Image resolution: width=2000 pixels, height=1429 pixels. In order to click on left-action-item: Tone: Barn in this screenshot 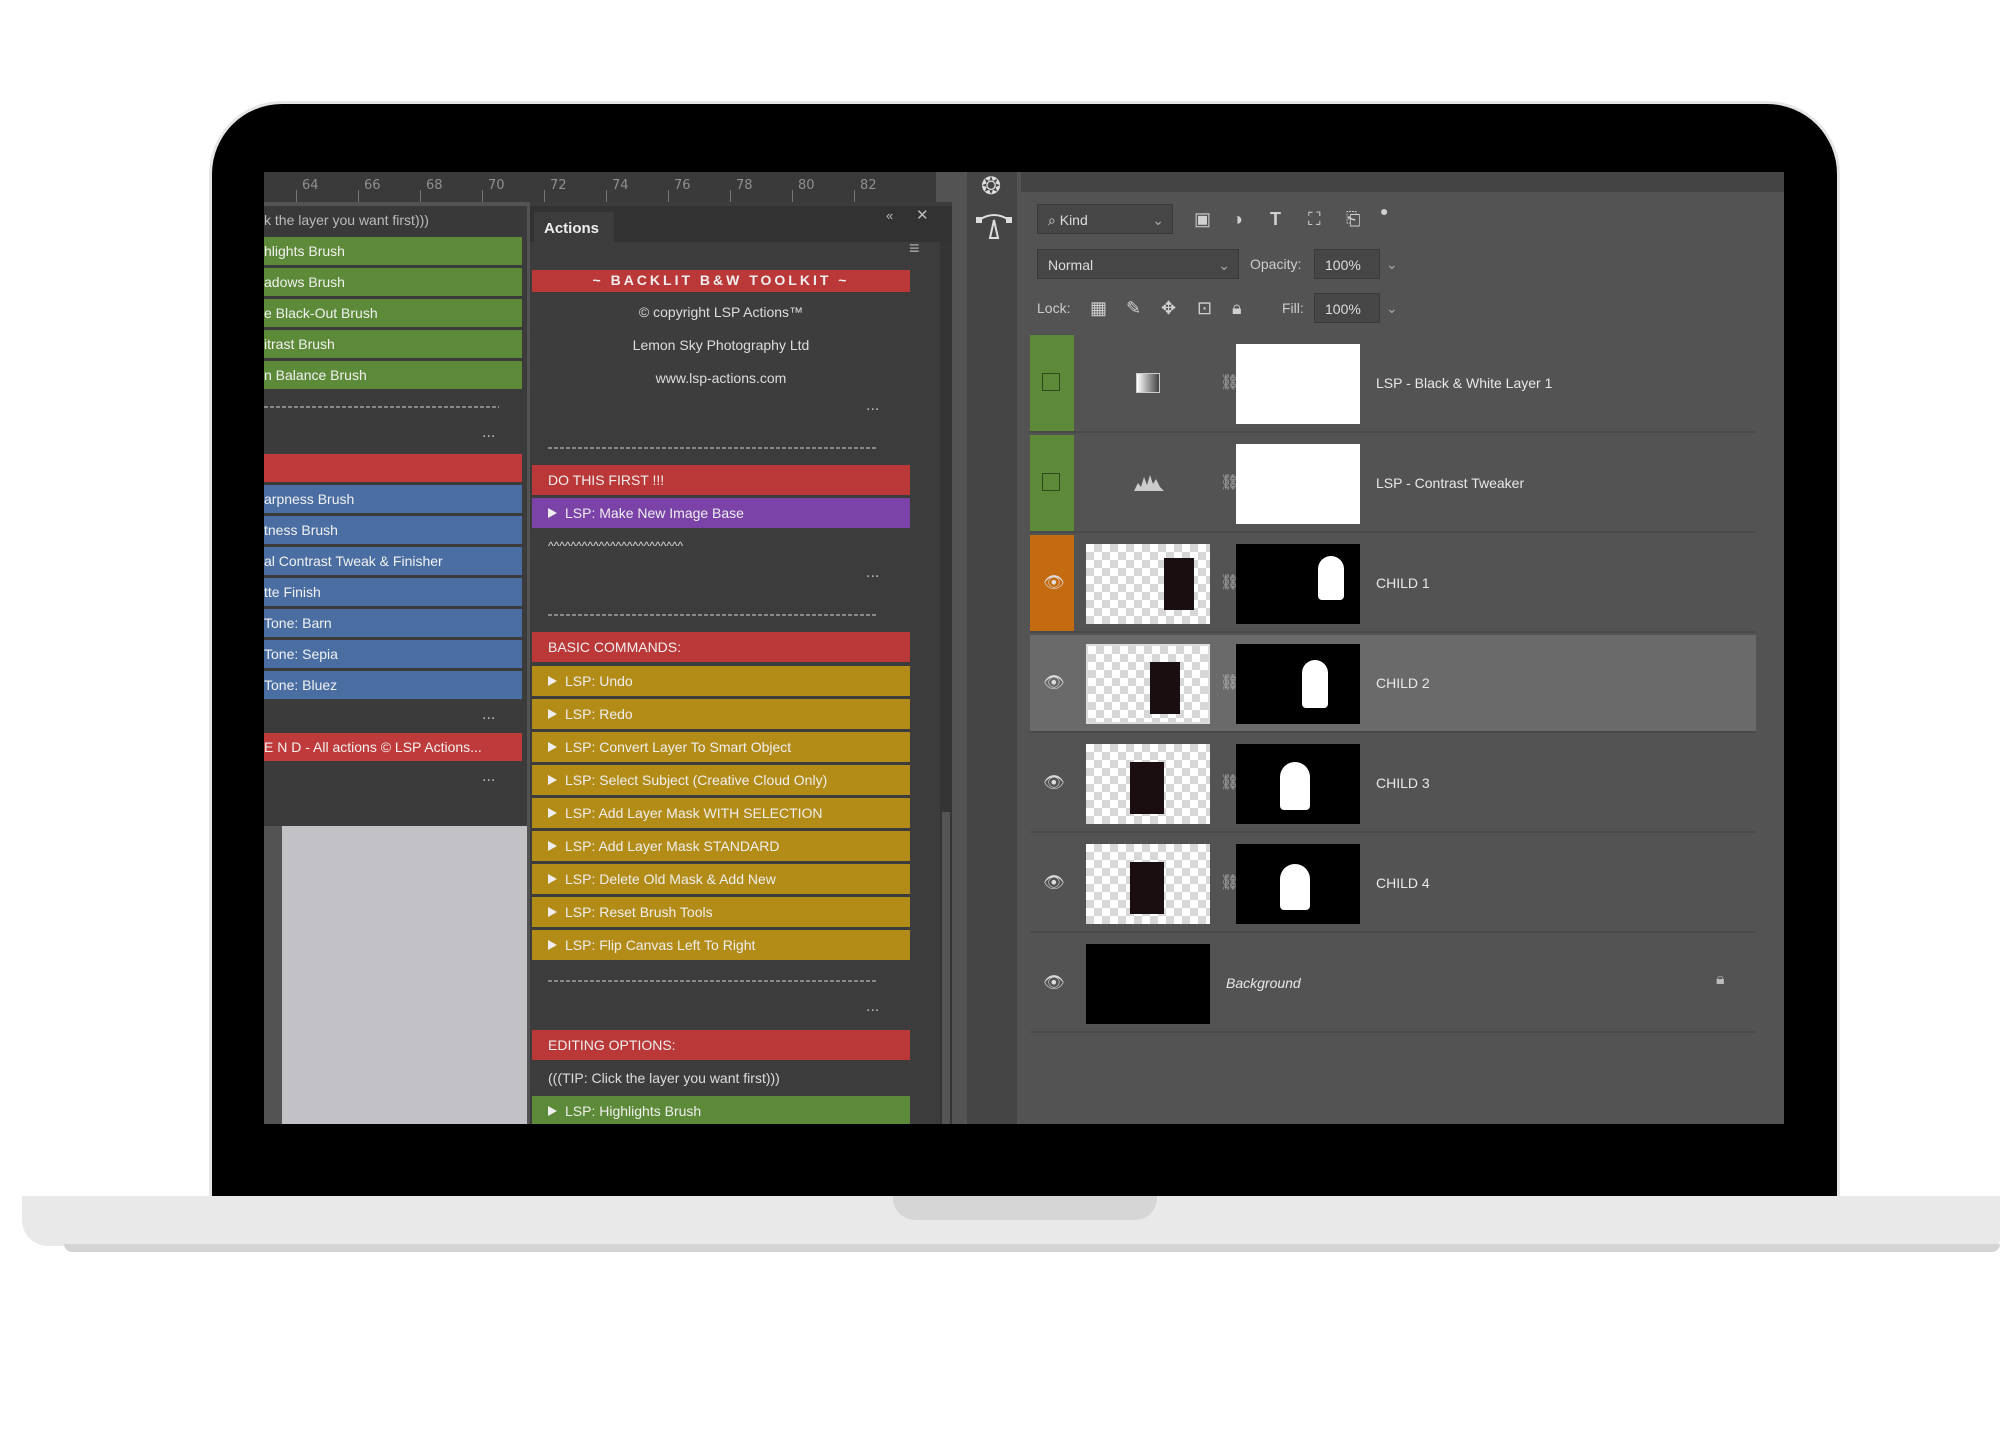, I will do `click(393, 623)`.